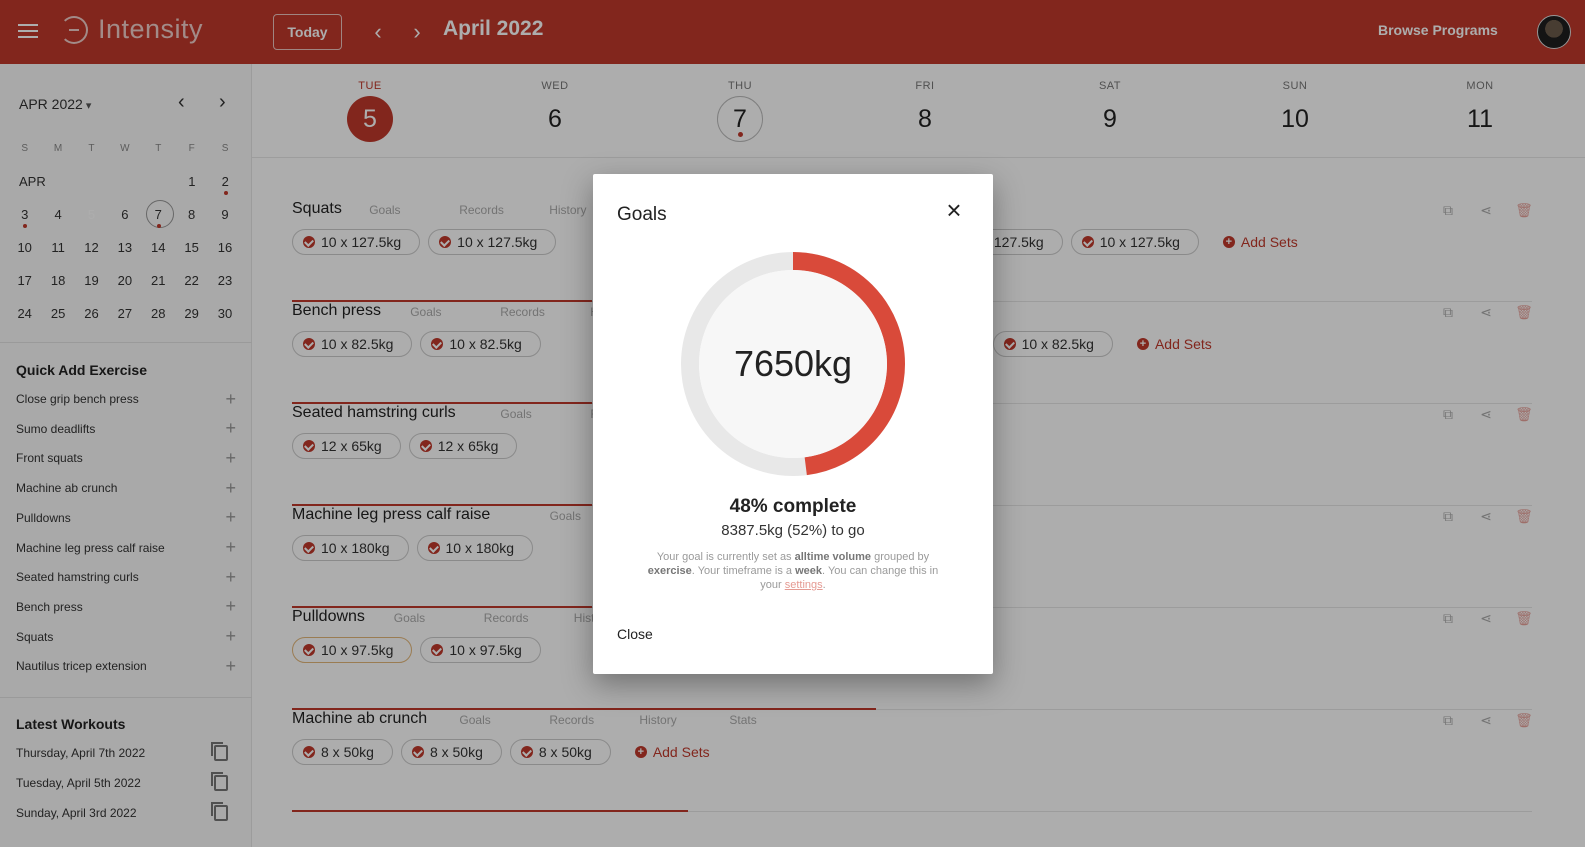 Image resolution: width=1585 pixels, height=847 pixels. What do you see at coordinates (833, 557) in the screenshot?
I see `note-goal-type: alltime volume` at bounding box center [833, 557].